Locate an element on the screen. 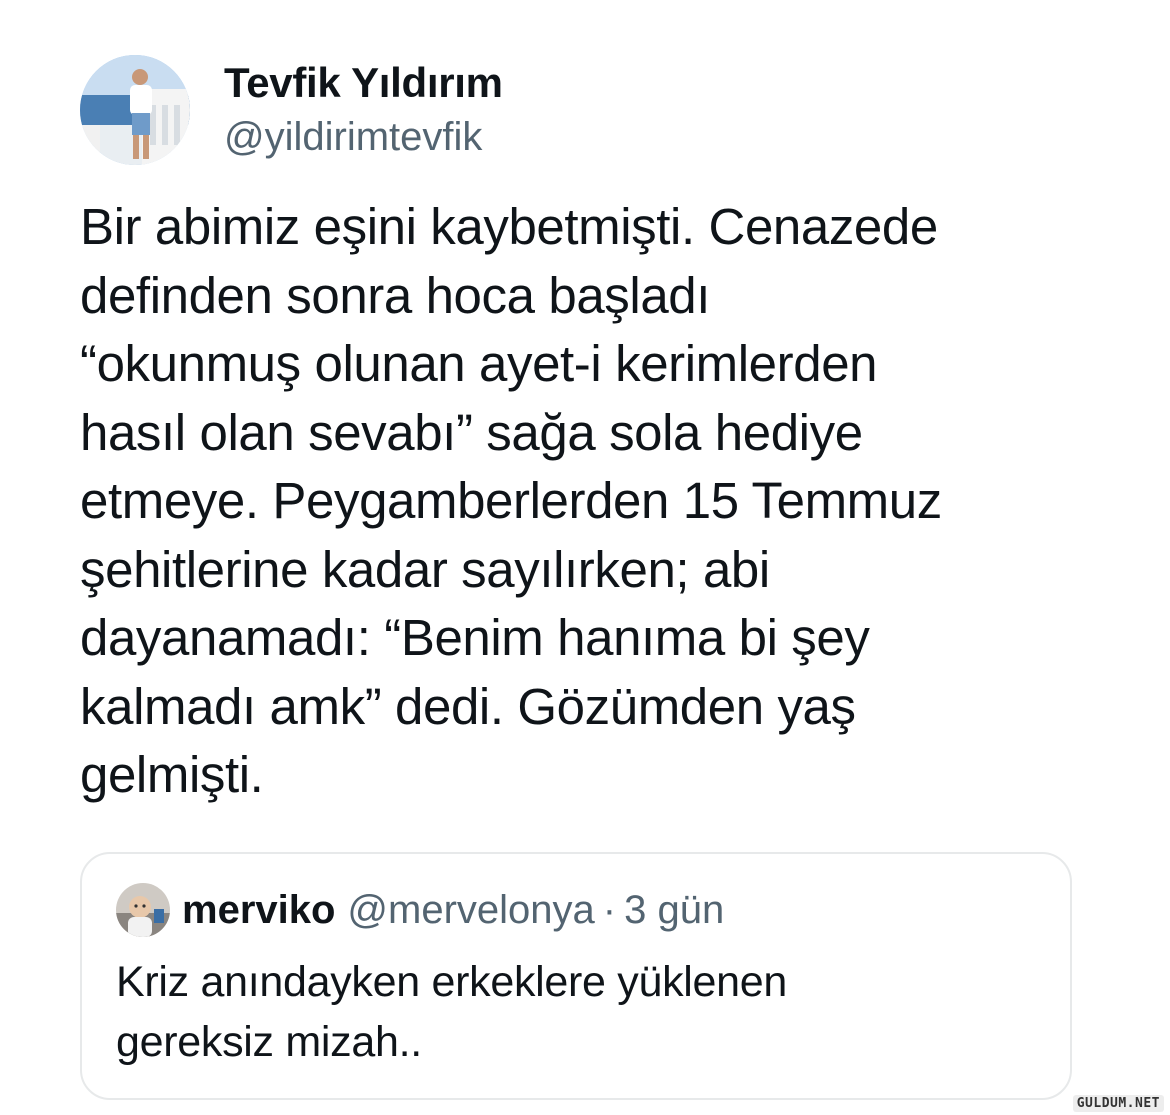 The height and width of the screenshot is (1115, 1170). author-avatar is located at coordinates (135, 110).